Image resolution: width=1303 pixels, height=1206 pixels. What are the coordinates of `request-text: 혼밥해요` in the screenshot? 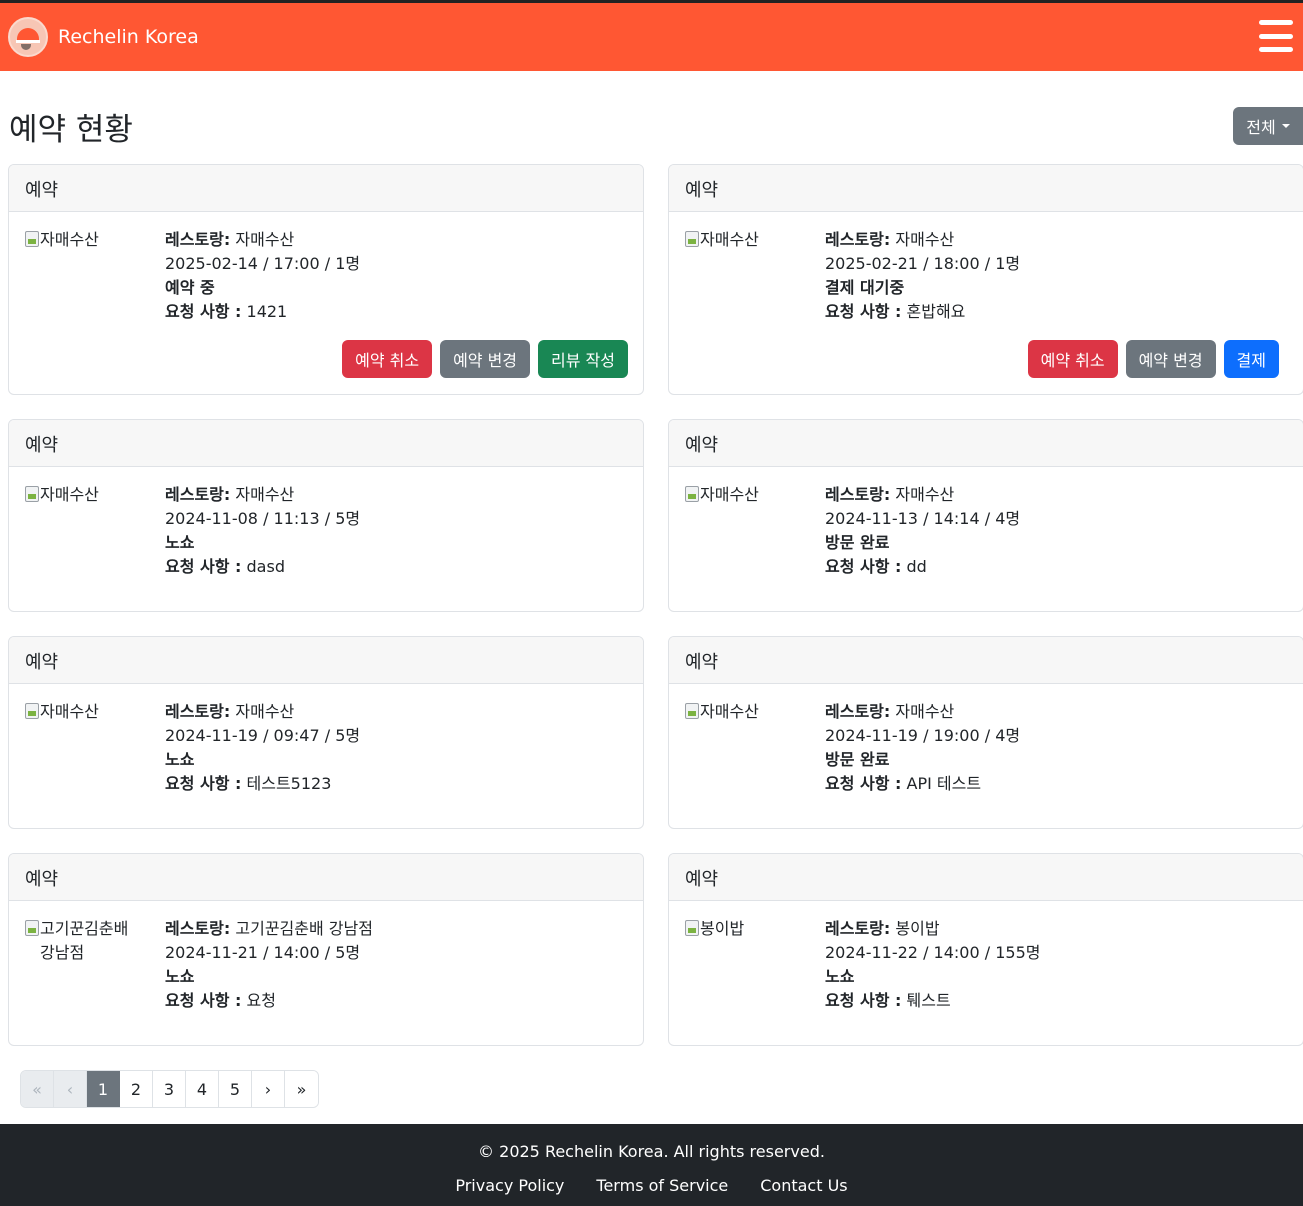 It's located at (936, 311).